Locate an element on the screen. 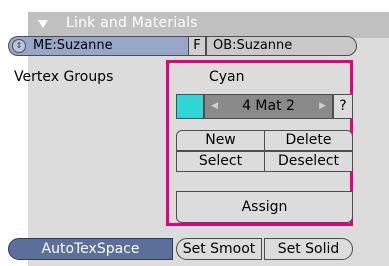 The image size is (389, 266). material-index-label: 4 Mat 2 is located at coordinates (268, 106).